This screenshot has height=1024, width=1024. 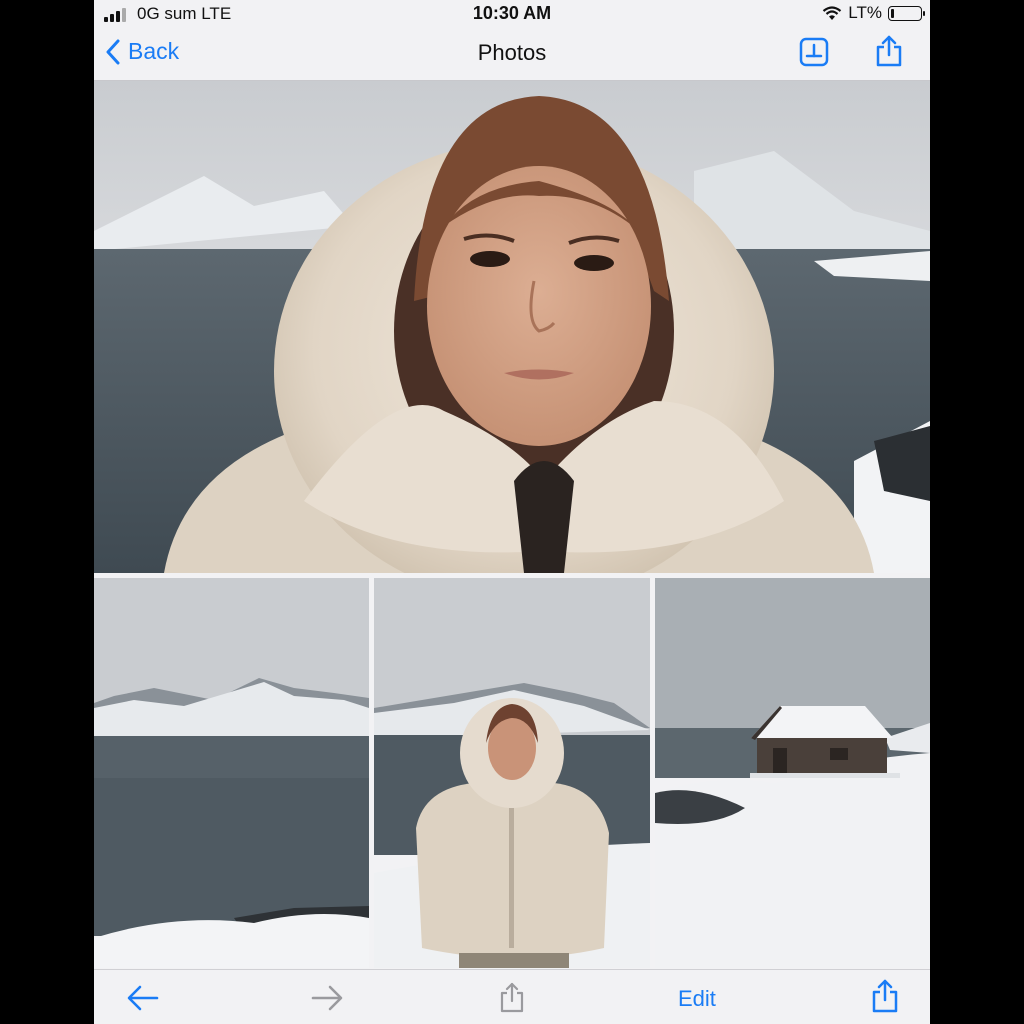 What do you see at coordinates (143, 998) in the screenshot?
I see `arrow-left-icon` at bounding box center [143, 998].